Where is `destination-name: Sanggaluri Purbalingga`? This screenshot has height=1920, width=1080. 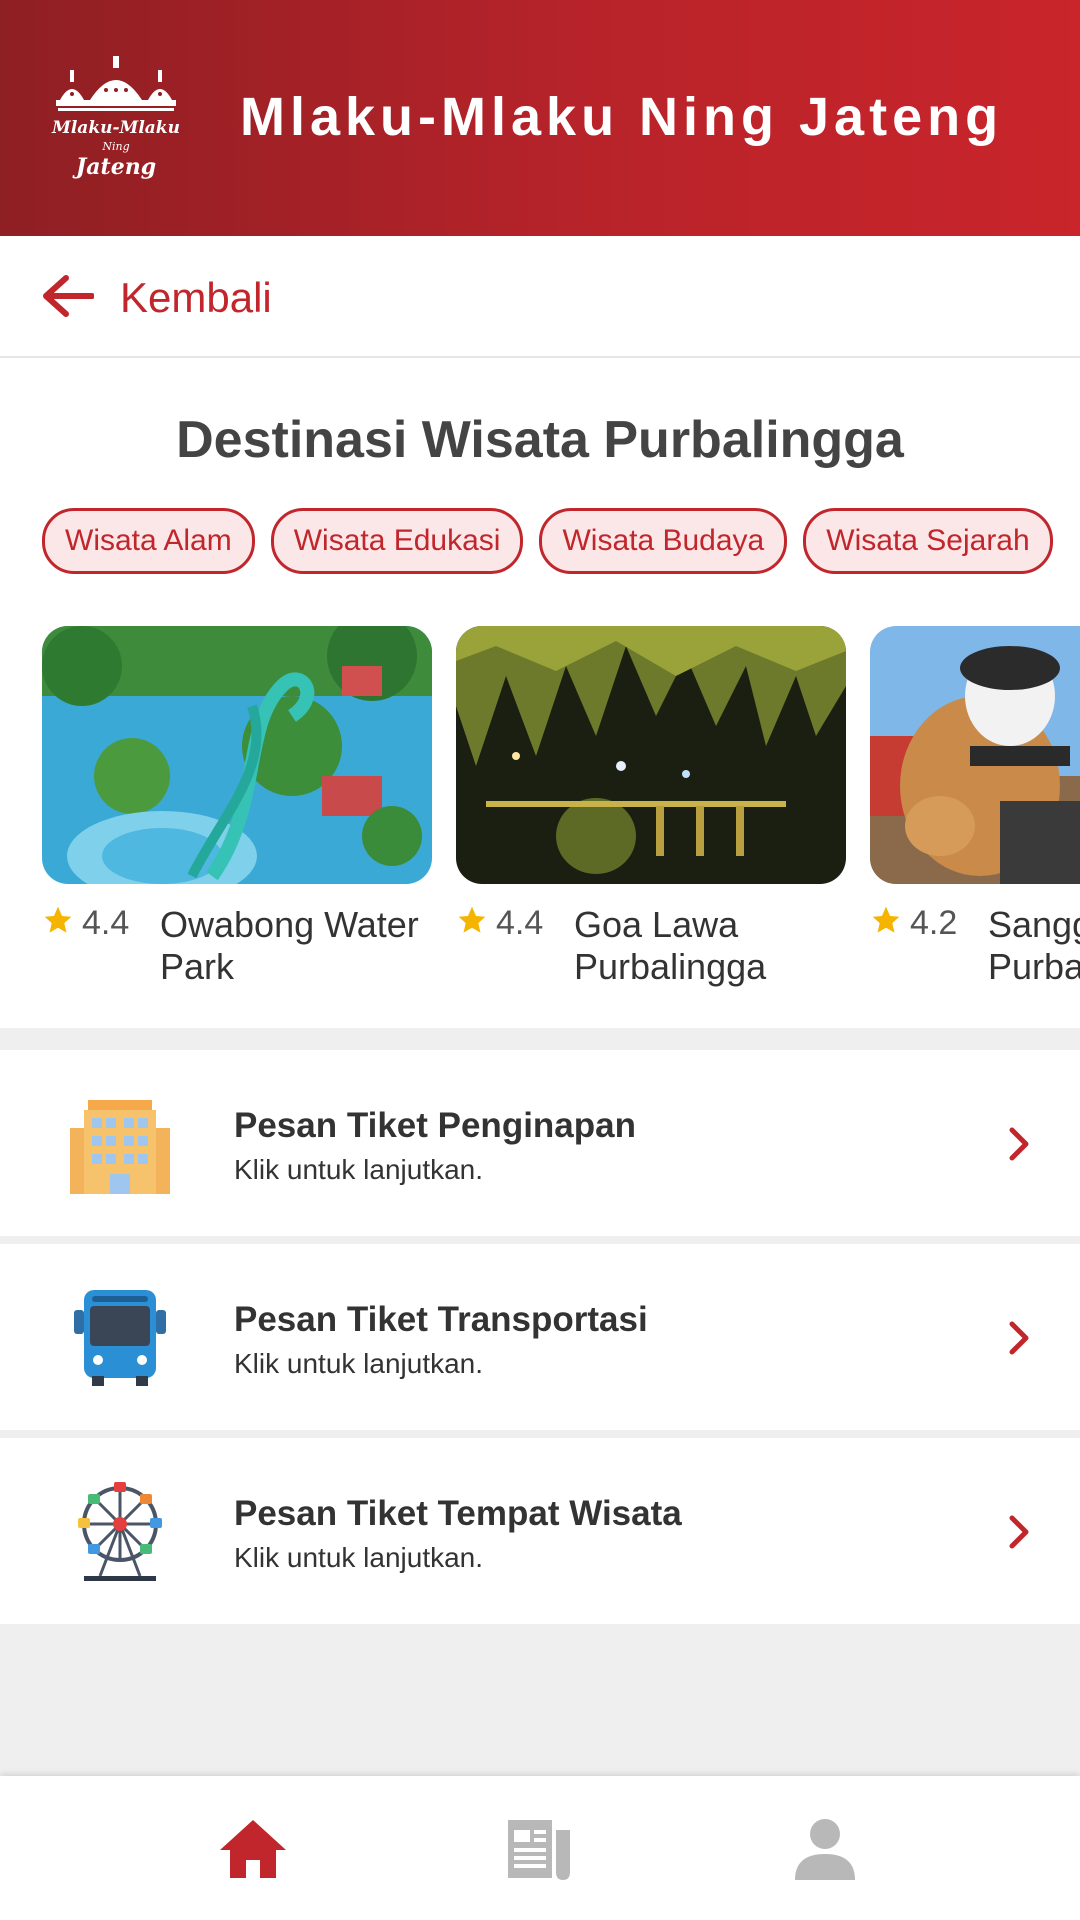
destination-name: Sanggaluri Purbalingga is located at coordinates (1034, 946).